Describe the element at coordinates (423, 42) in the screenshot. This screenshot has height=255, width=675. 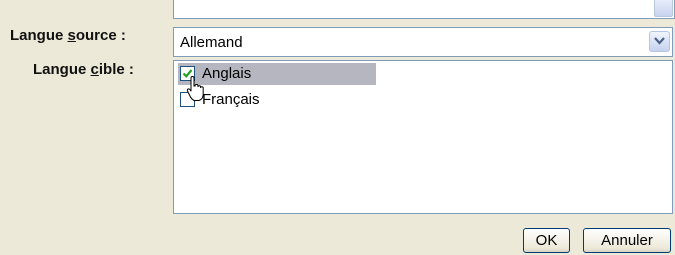
I see `source-language-select: Allemand` at that location.